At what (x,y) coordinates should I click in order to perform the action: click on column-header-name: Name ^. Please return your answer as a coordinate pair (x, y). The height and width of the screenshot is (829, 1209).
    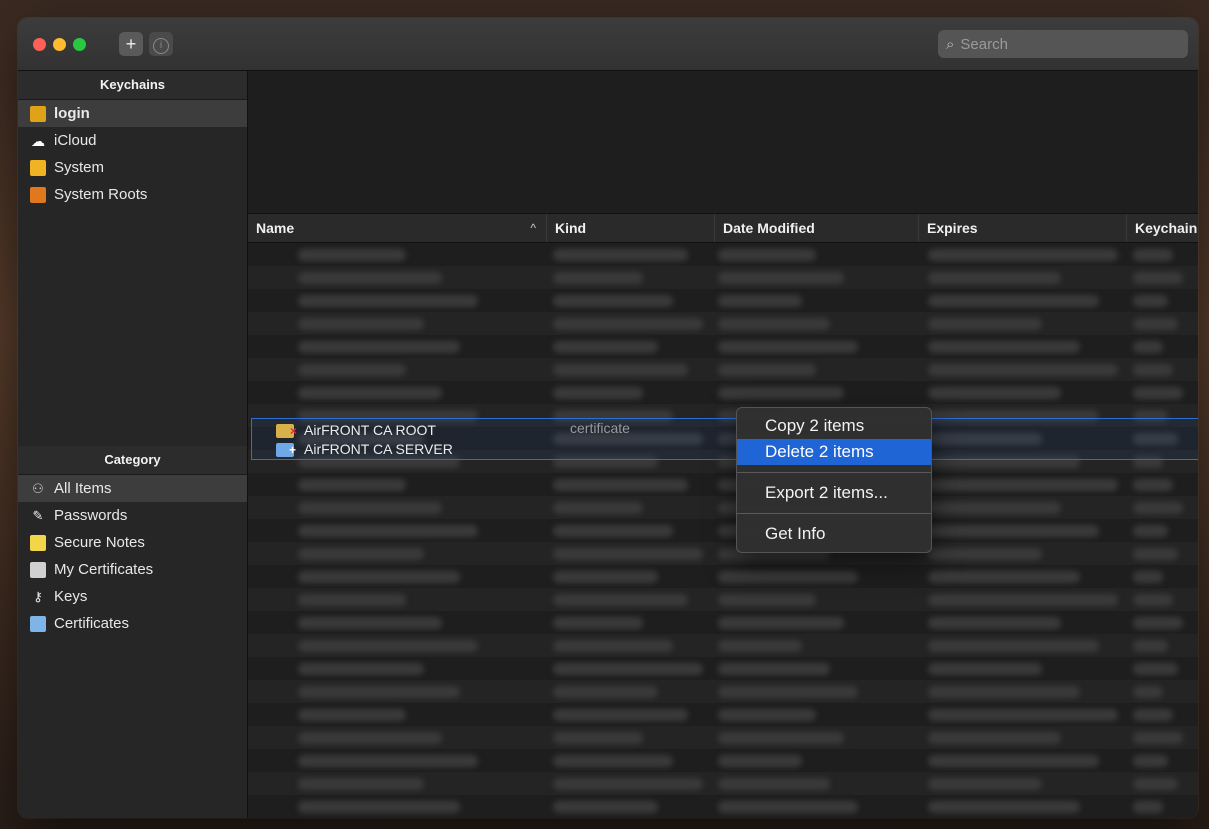
    Looking at the image, I should click on (397, 228).